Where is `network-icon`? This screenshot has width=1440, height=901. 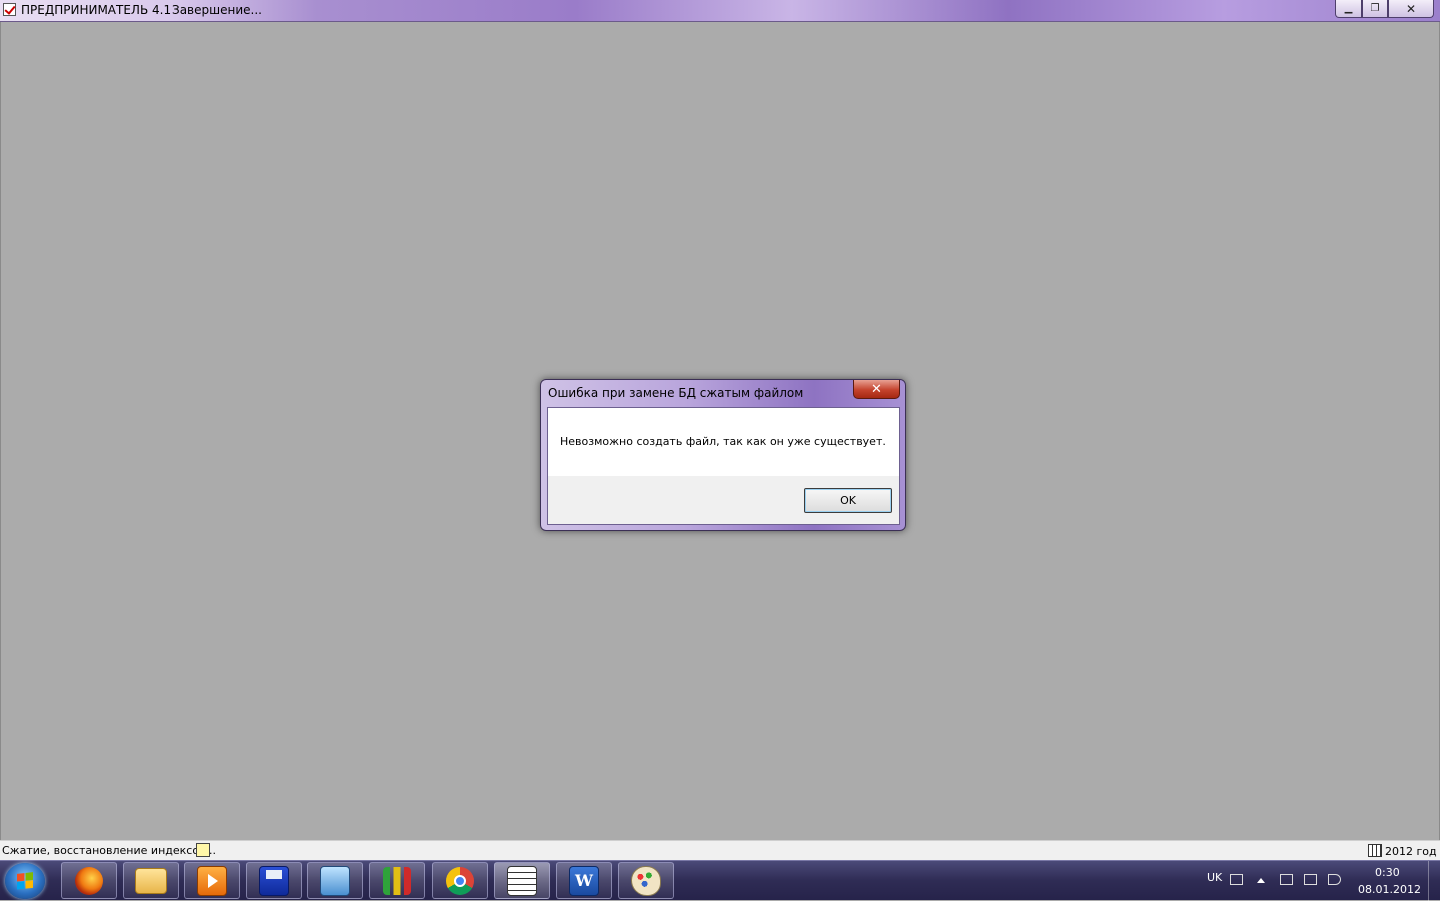
network-icon is located at coordinates (1310, 879).